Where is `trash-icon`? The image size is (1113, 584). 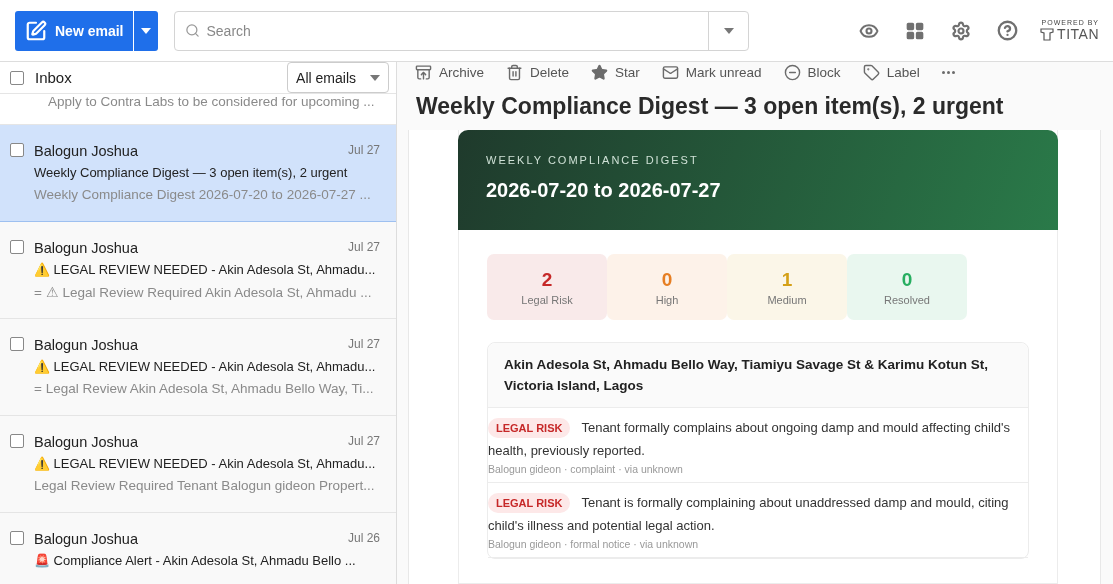 trash-icon is located at coordinates (514, 72).